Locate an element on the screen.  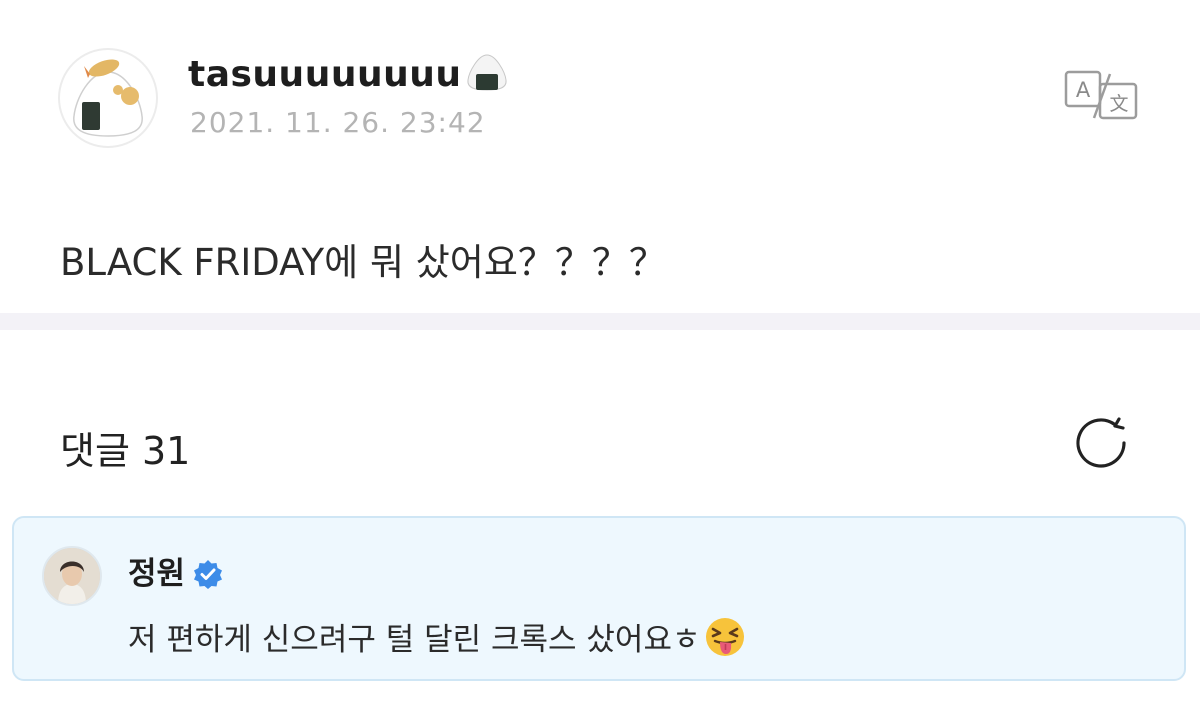
author-name: tasuuuuuuuu is located at coordinates (348, 76).